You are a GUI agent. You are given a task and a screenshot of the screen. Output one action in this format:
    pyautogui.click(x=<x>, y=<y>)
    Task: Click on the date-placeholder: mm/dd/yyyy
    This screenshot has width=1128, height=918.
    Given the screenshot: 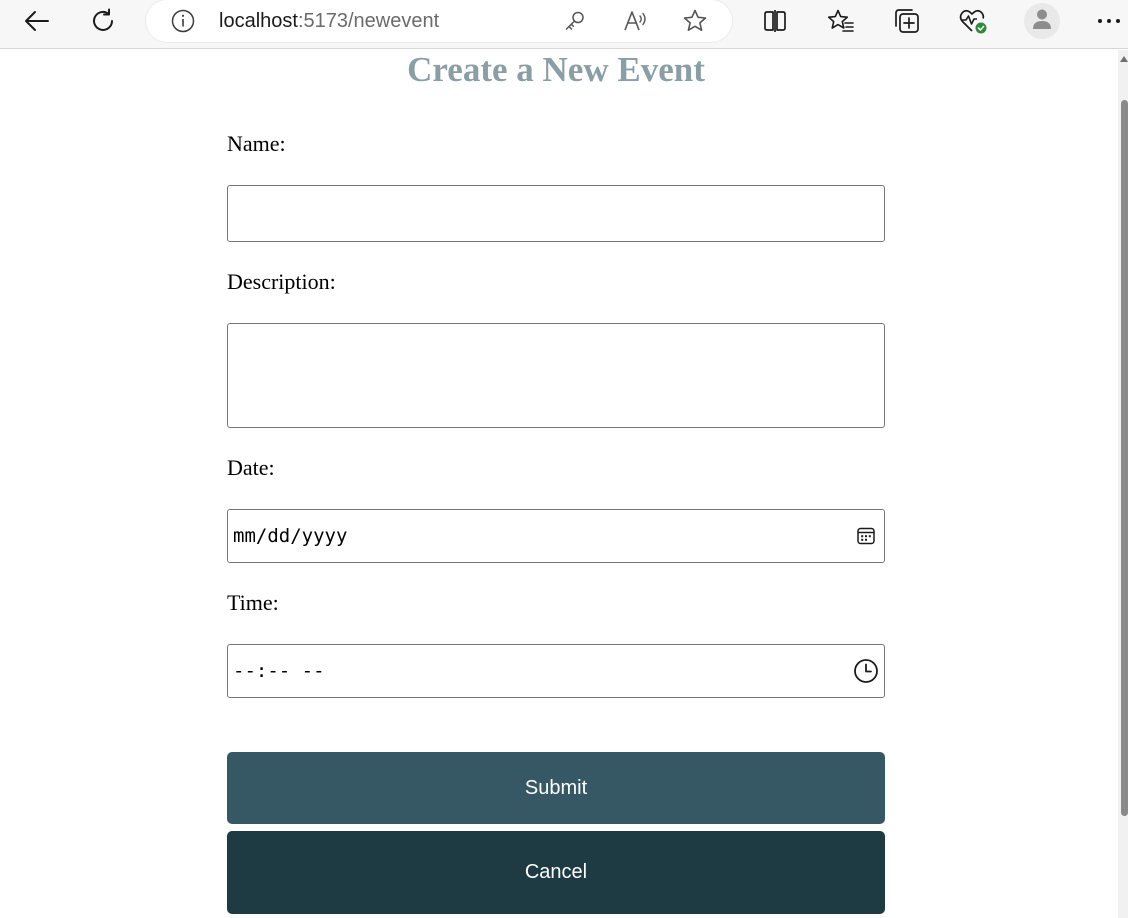 What is the action you would take?
    pyautogui.click(x=290, y=536)
    